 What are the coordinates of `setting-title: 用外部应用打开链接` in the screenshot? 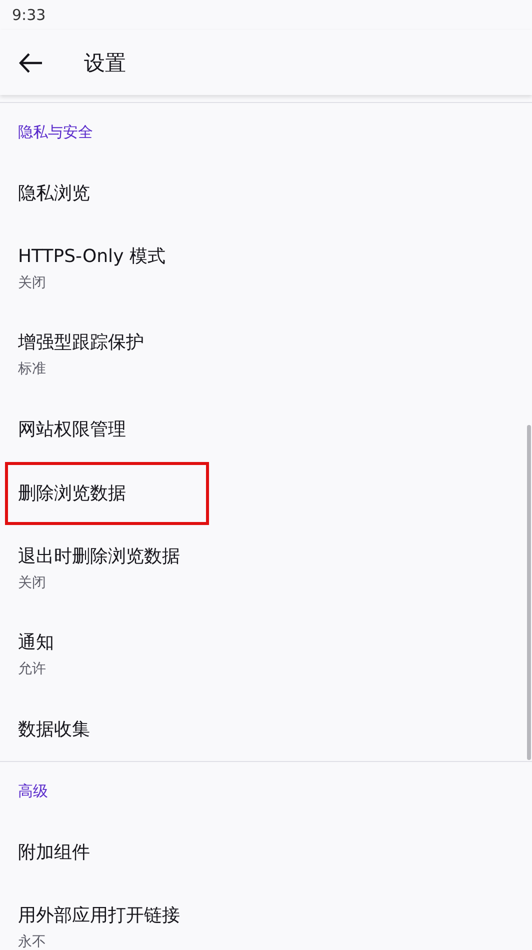 It's located at (99, 915).